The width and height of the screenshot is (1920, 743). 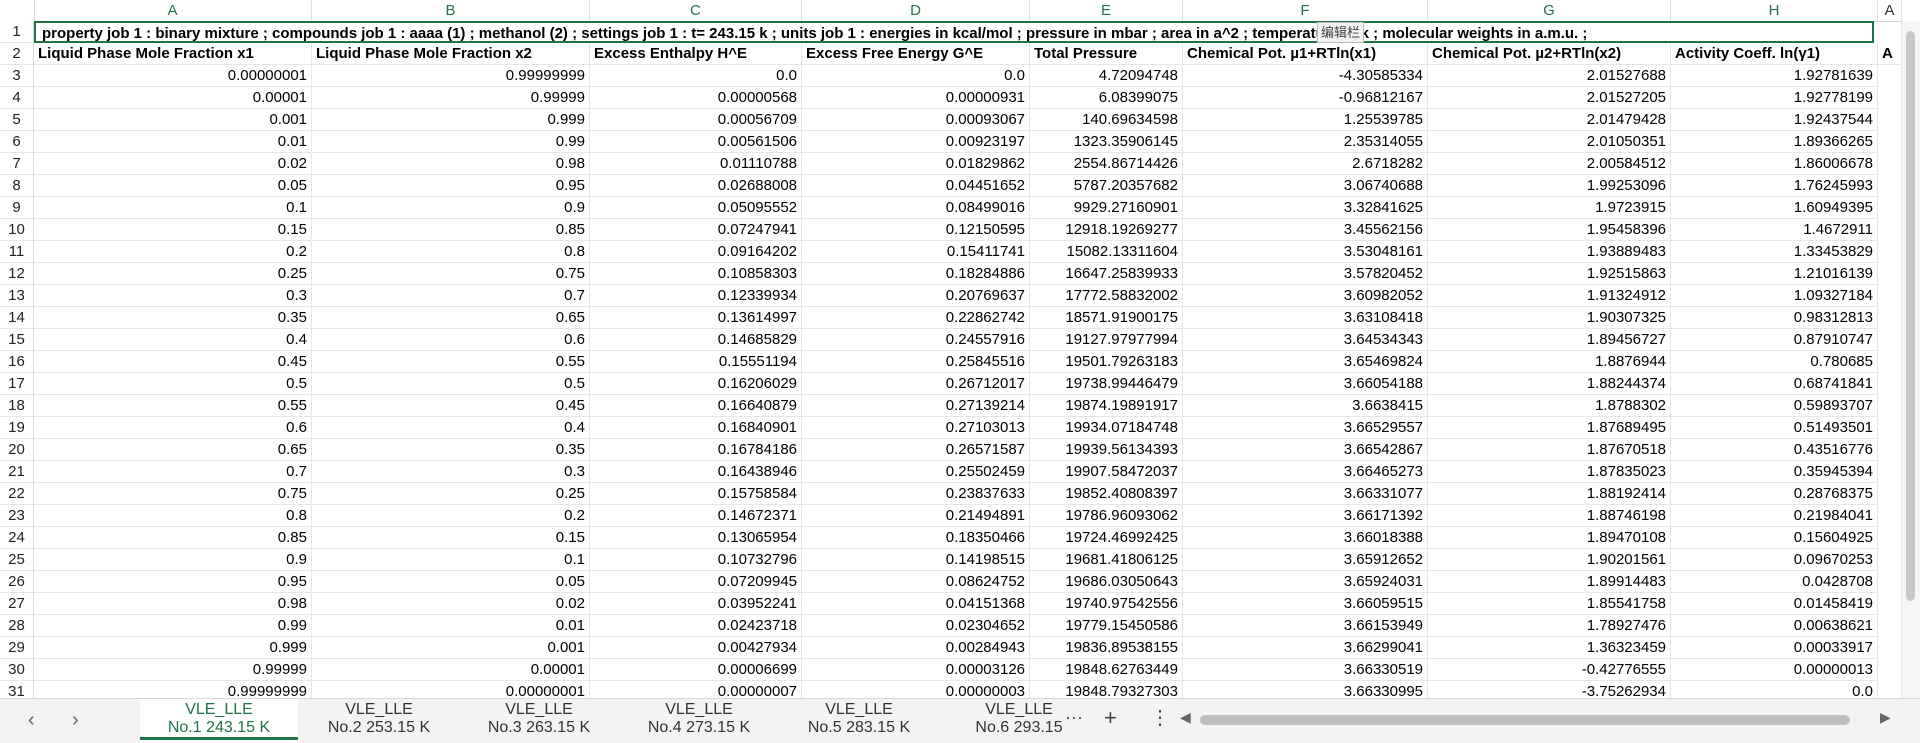 What do you see at coordinates (1305, 450) in the screenshot?
I see `table-cell: 3.66542867` at bounding box center [1305, 450].